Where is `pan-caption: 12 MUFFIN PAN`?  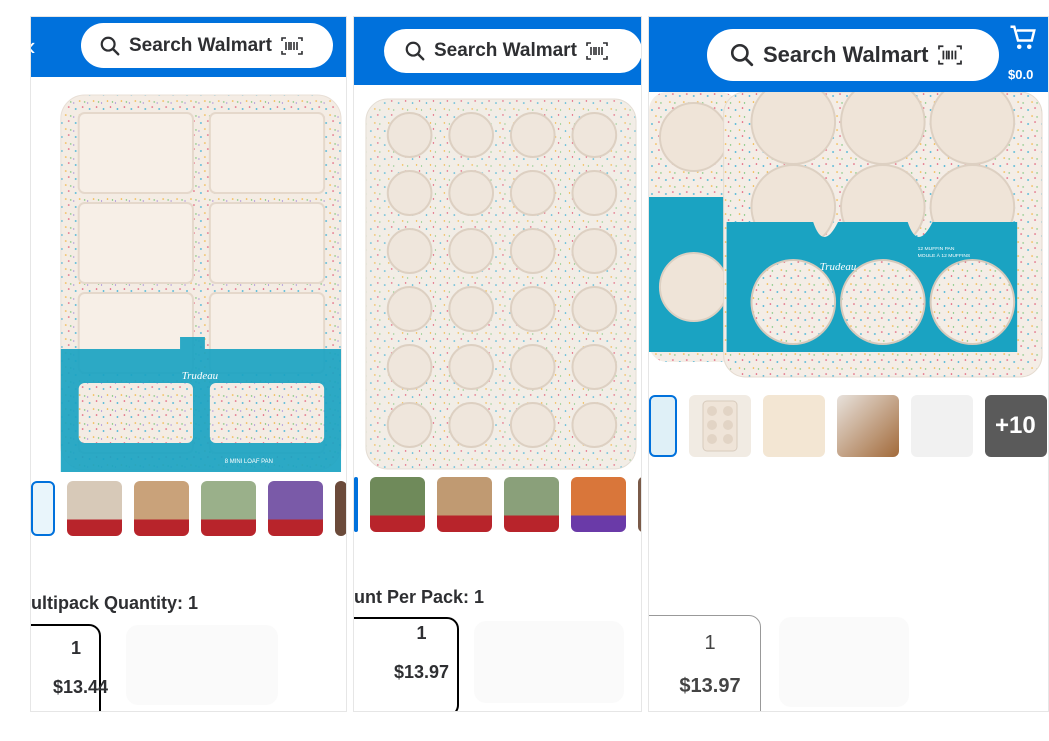 pan-caption: 12 MUFFIN PAN is located at coordinates (936, 249).